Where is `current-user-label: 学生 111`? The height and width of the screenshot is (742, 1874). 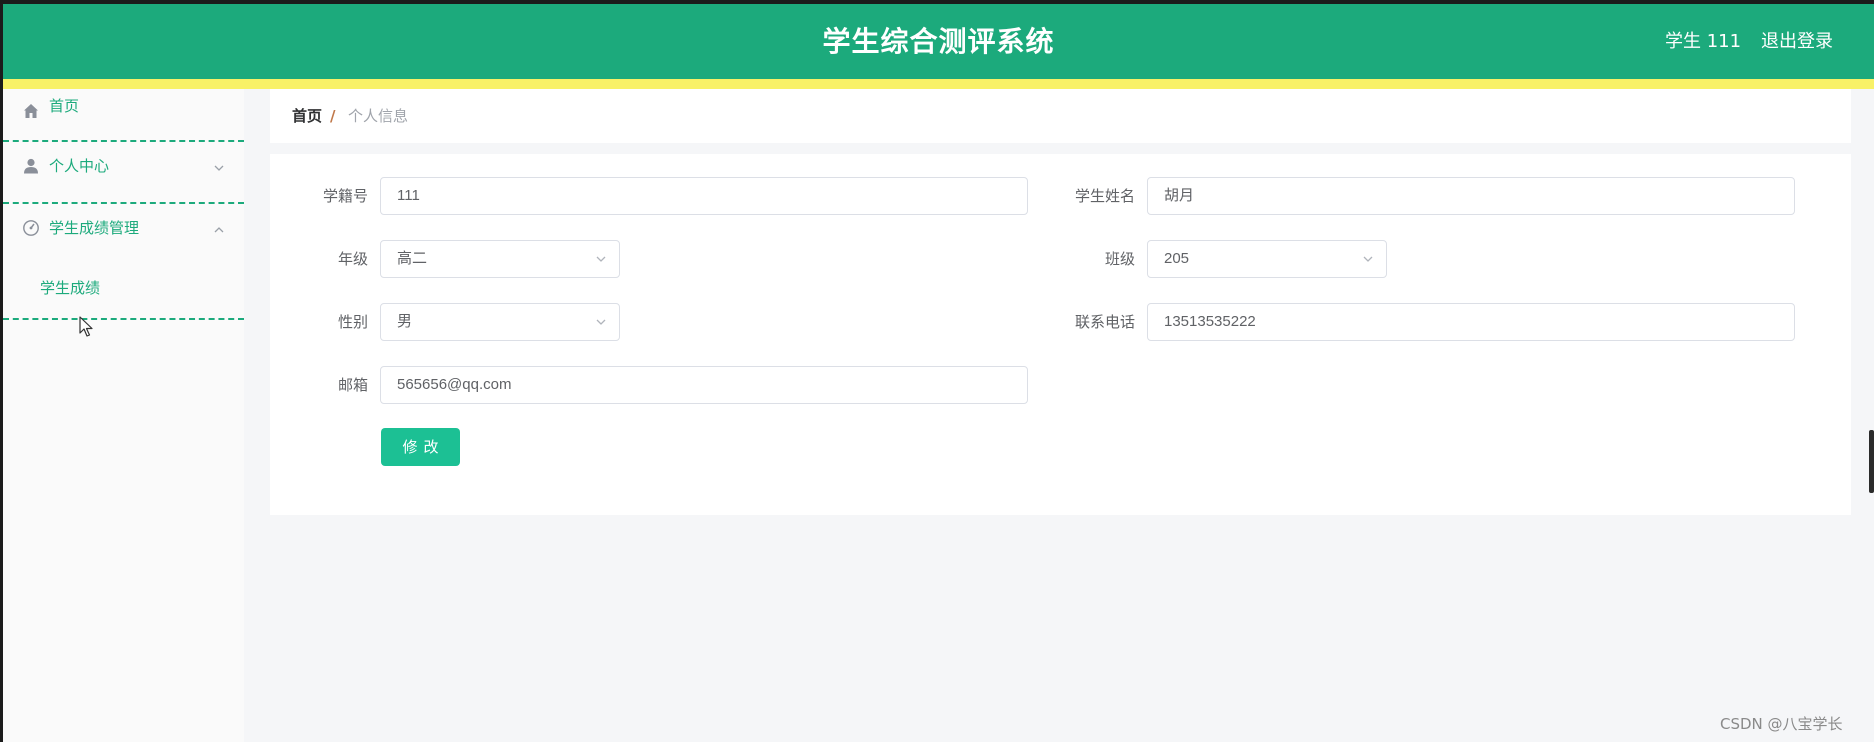 current-user-label: 学生 111 is located at coordinates (1703, 41).